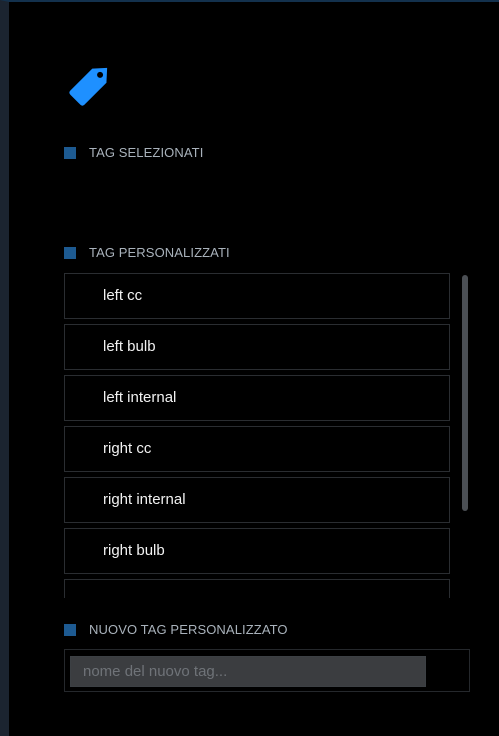 The width and height of the screenshot is (499, 736). Describe the element at coordinates (134, 550) in the screenshot. I see `tag-item-label: right bulb` at that location.